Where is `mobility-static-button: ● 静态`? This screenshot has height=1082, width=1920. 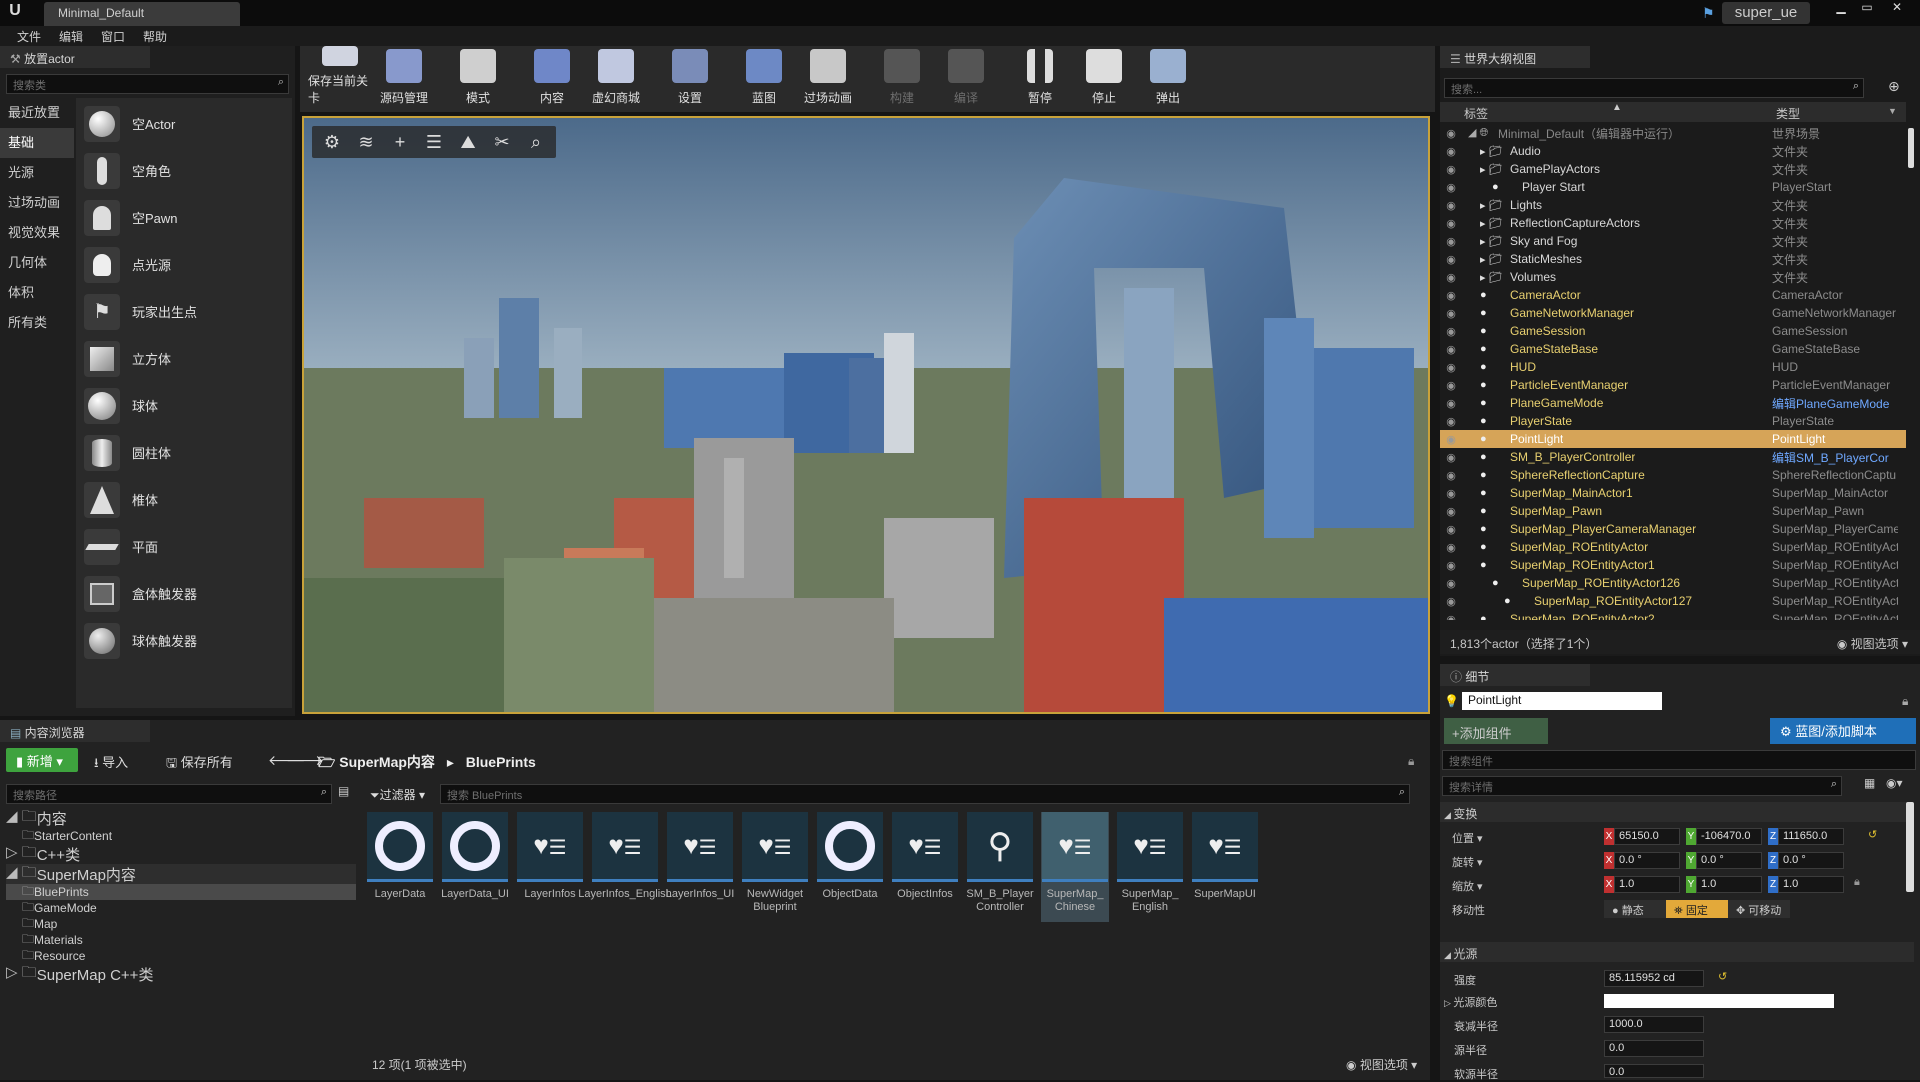
mobility-static-button: ● 静态 is located at coordinates (1635, 909).